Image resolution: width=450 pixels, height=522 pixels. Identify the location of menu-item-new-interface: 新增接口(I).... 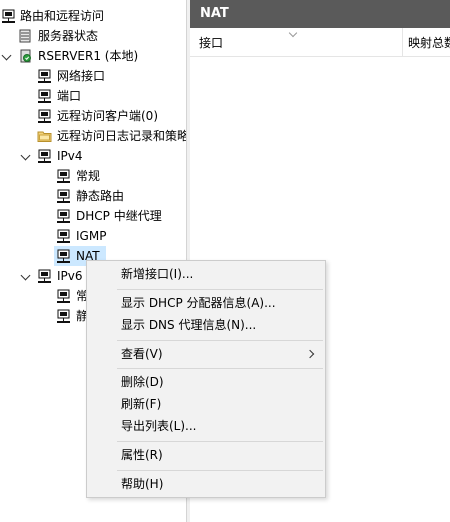
(206, 274).